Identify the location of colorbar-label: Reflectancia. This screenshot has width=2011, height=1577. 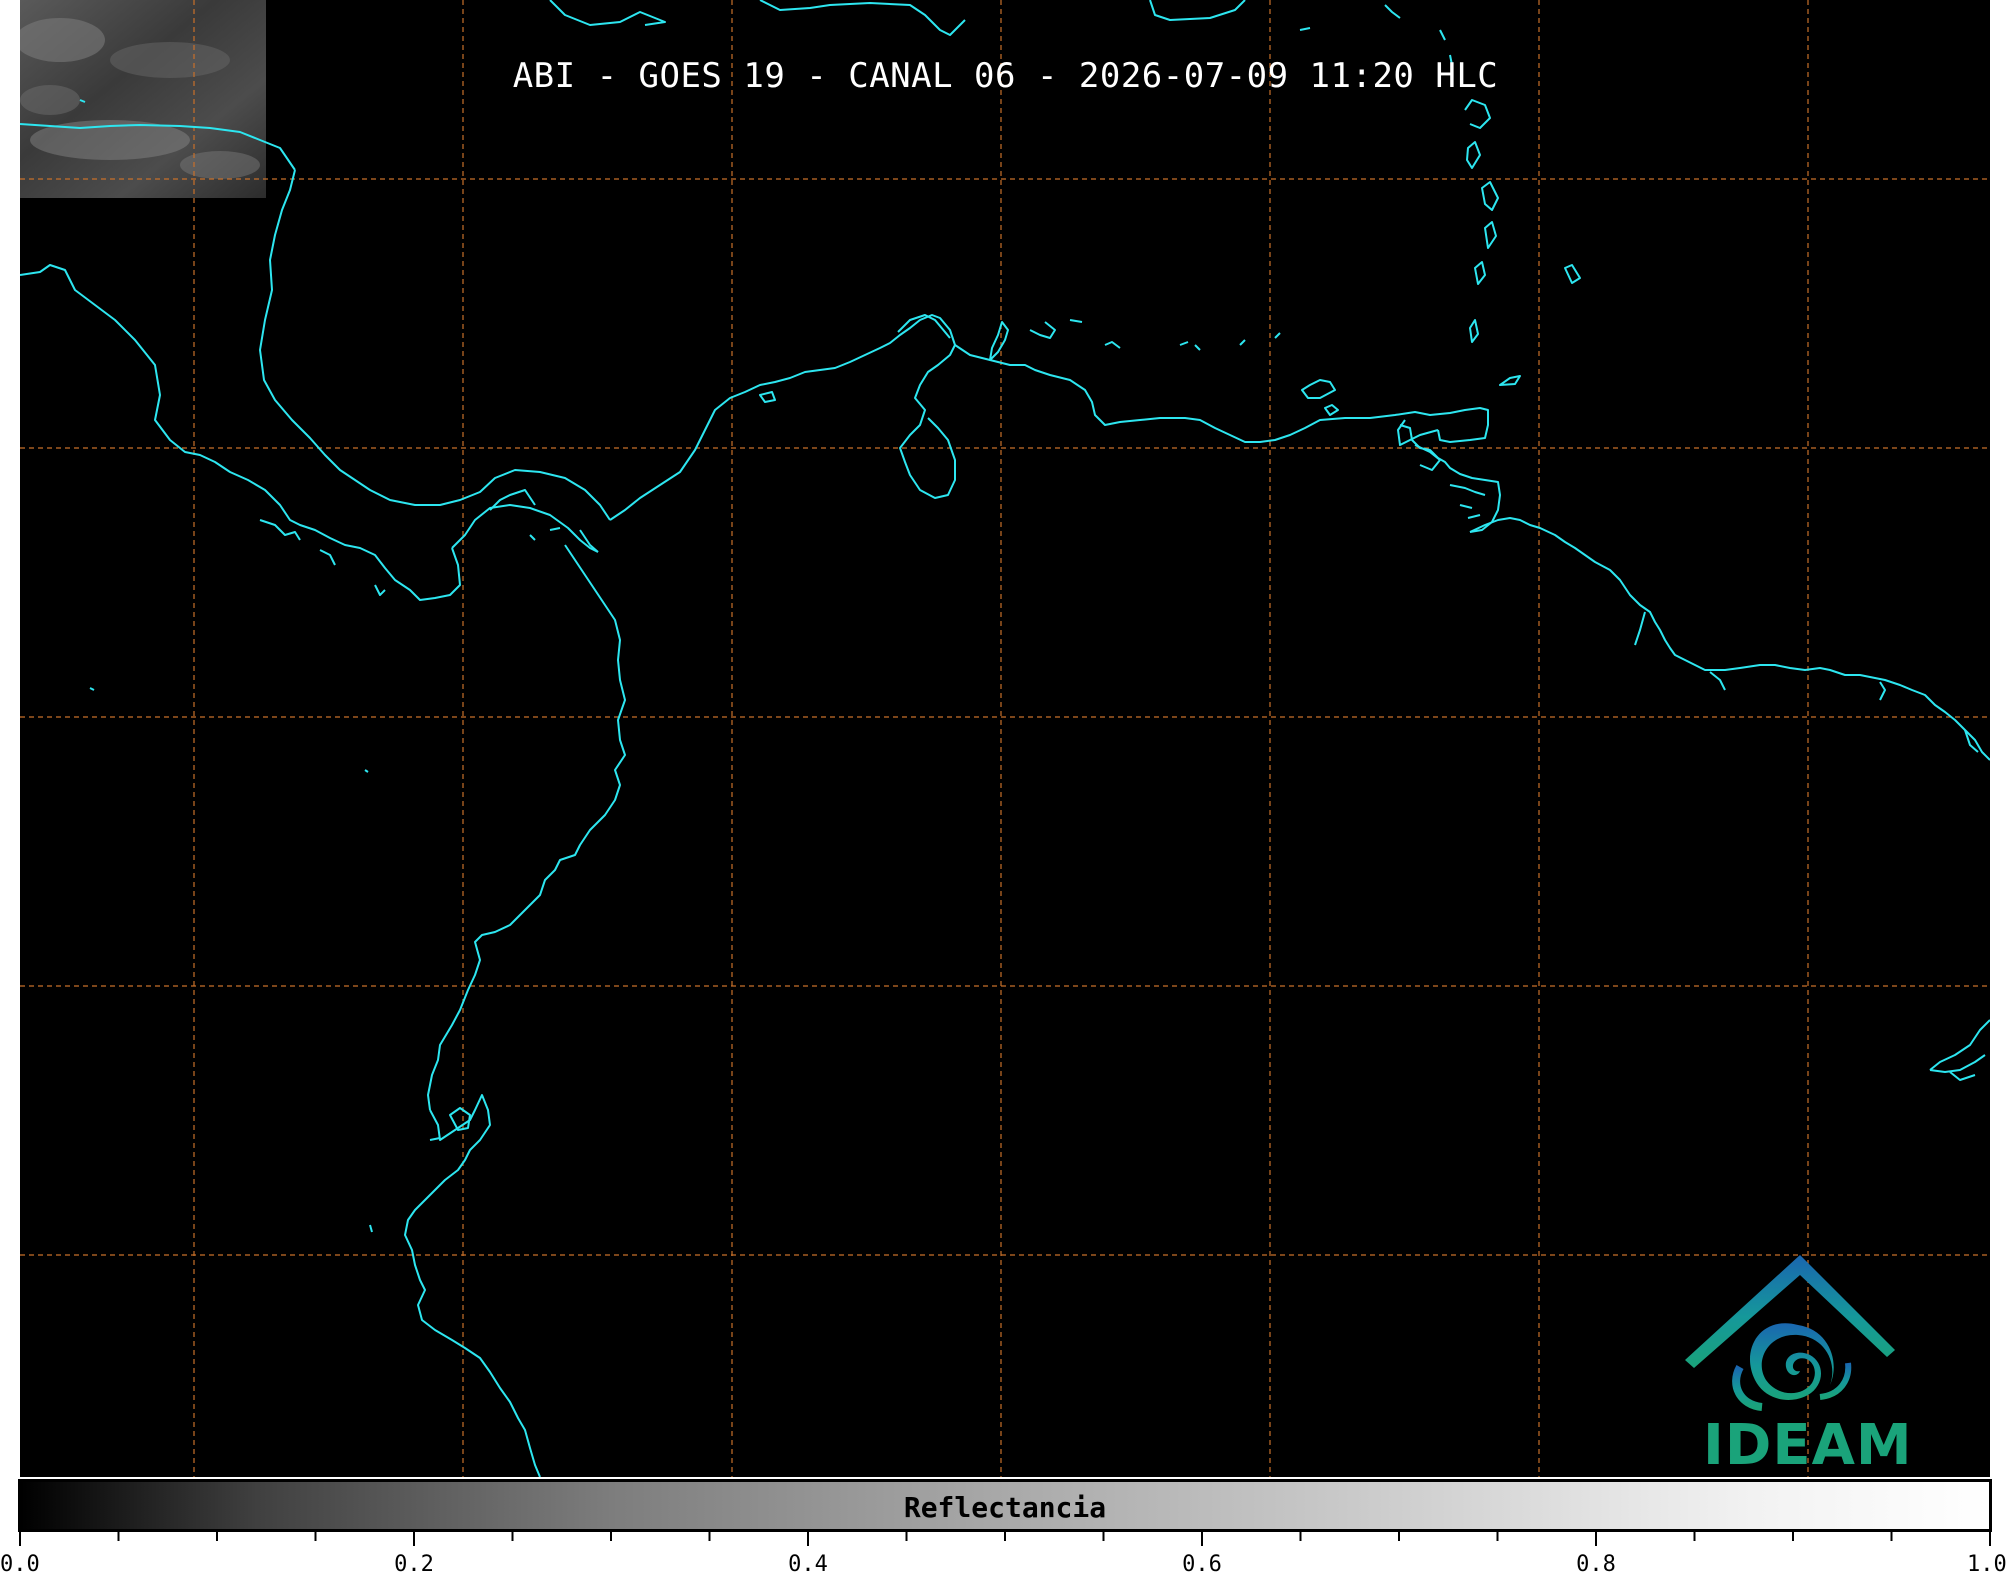
(1005, 1507).